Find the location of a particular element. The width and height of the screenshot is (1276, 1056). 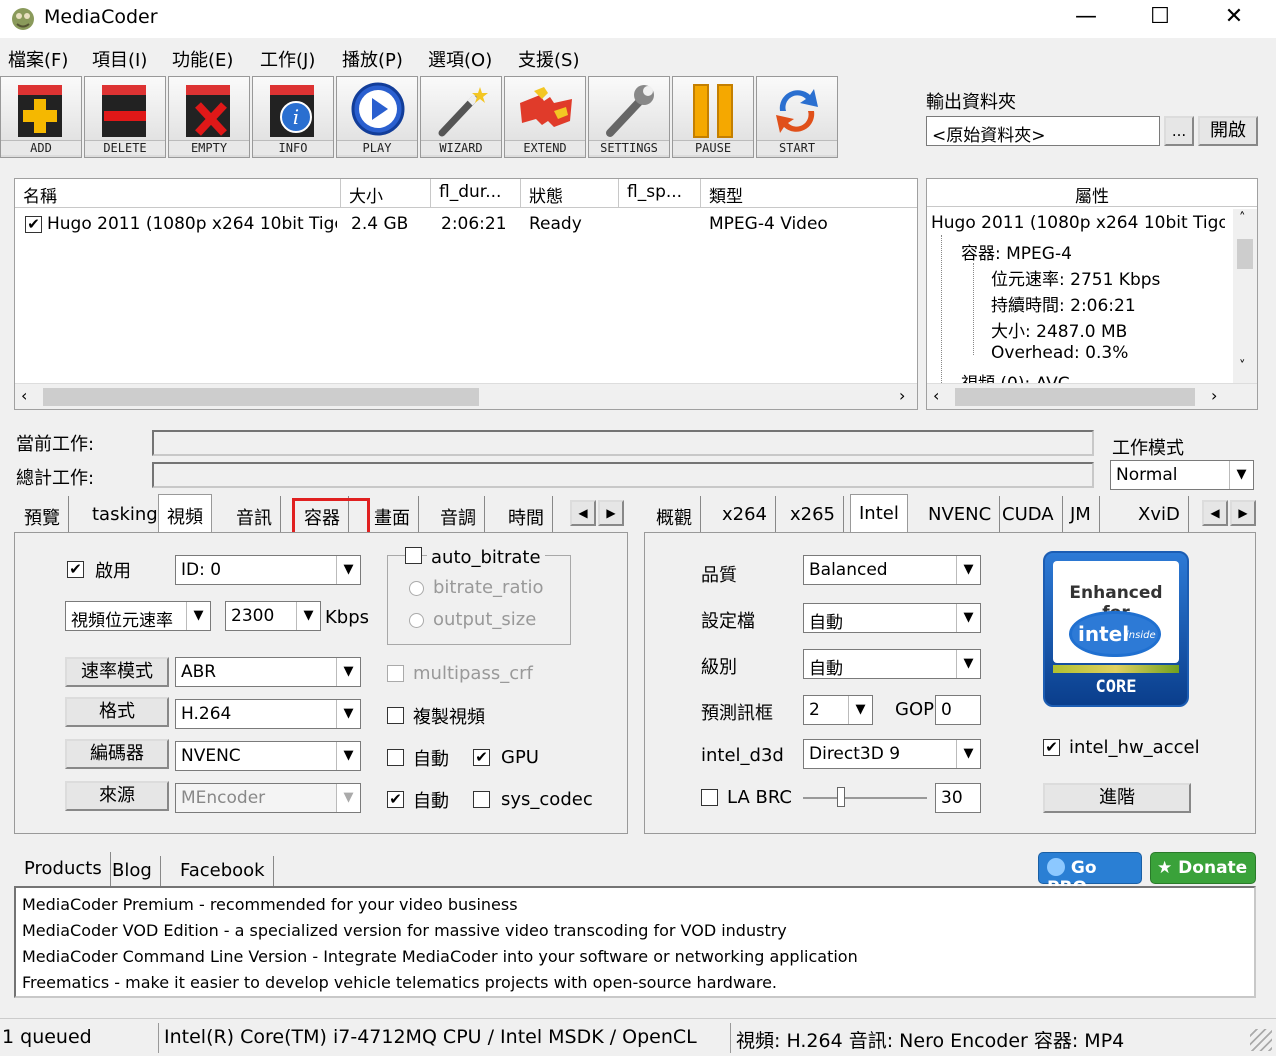

go-pro-button: Go PRO is located at coordinates (1090, 875).